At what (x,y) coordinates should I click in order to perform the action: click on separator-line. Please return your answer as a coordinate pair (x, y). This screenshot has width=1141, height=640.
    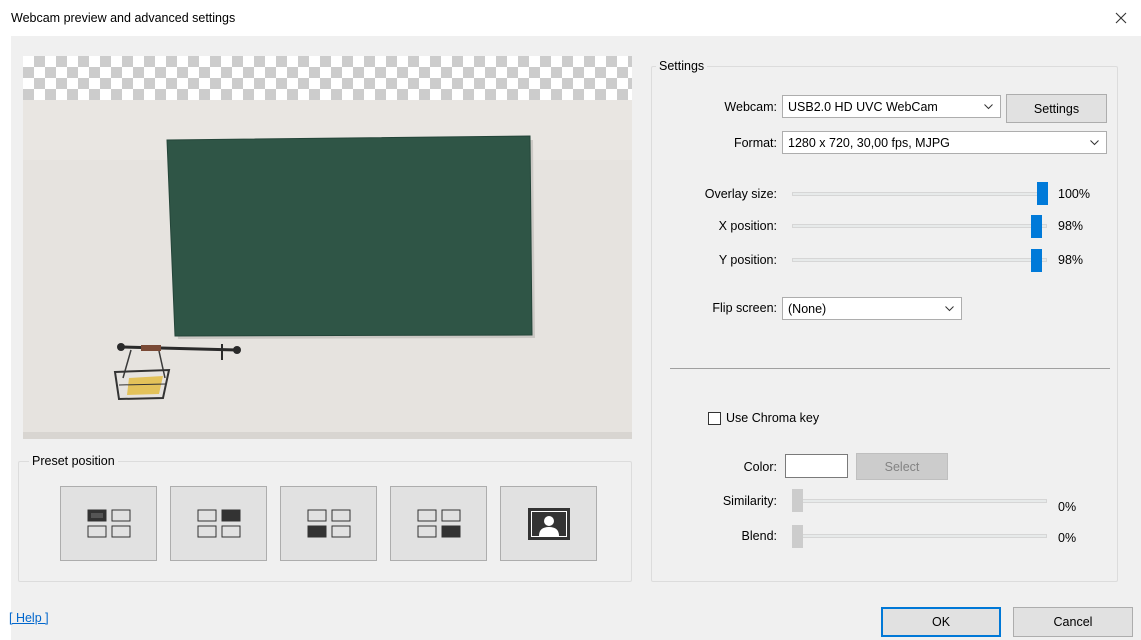
    Looking at the image, I should click on (890, 368).